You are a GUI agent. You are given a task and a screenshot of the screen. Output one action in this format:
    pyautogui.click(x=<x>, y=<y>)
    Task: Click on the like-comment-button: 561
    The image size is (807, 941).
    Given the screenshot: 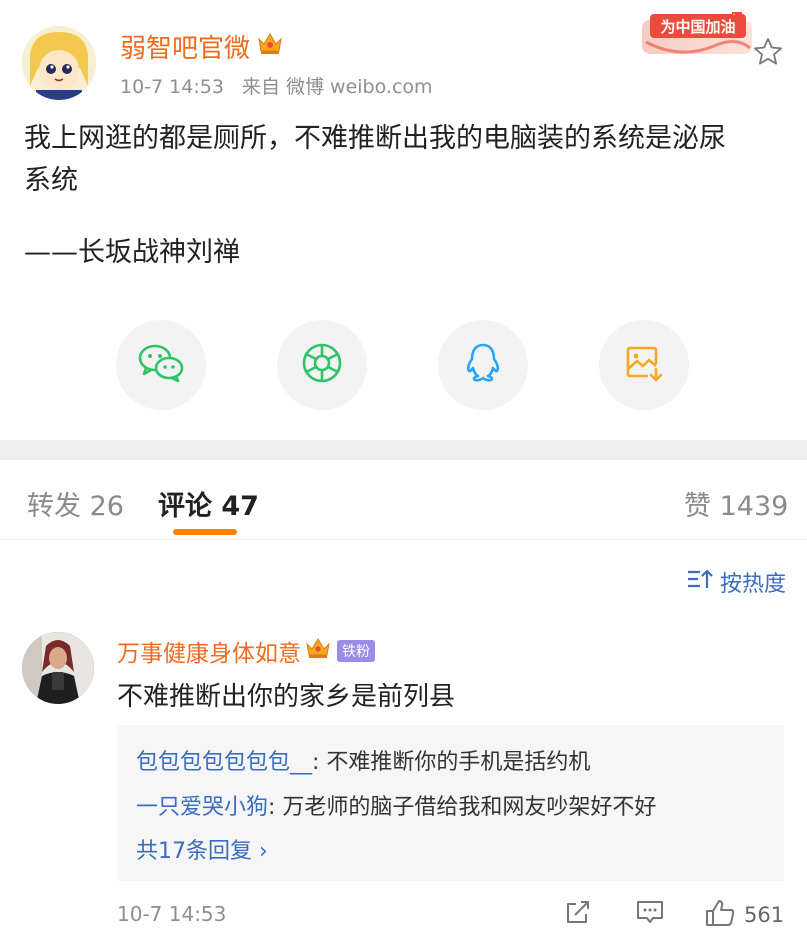 What is the action you would take?
    pyautogui.click(x=744, y=915)
    